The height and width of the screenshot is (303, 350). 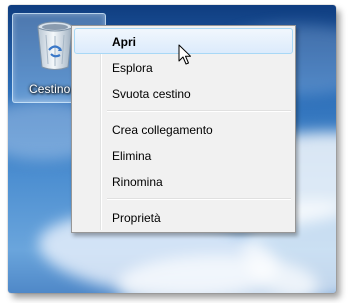 What do you see at coordinates (183, 217) in the screenshot?
I see `menu-item-proprieta: Proprietà` at bounding box center [183, 217].